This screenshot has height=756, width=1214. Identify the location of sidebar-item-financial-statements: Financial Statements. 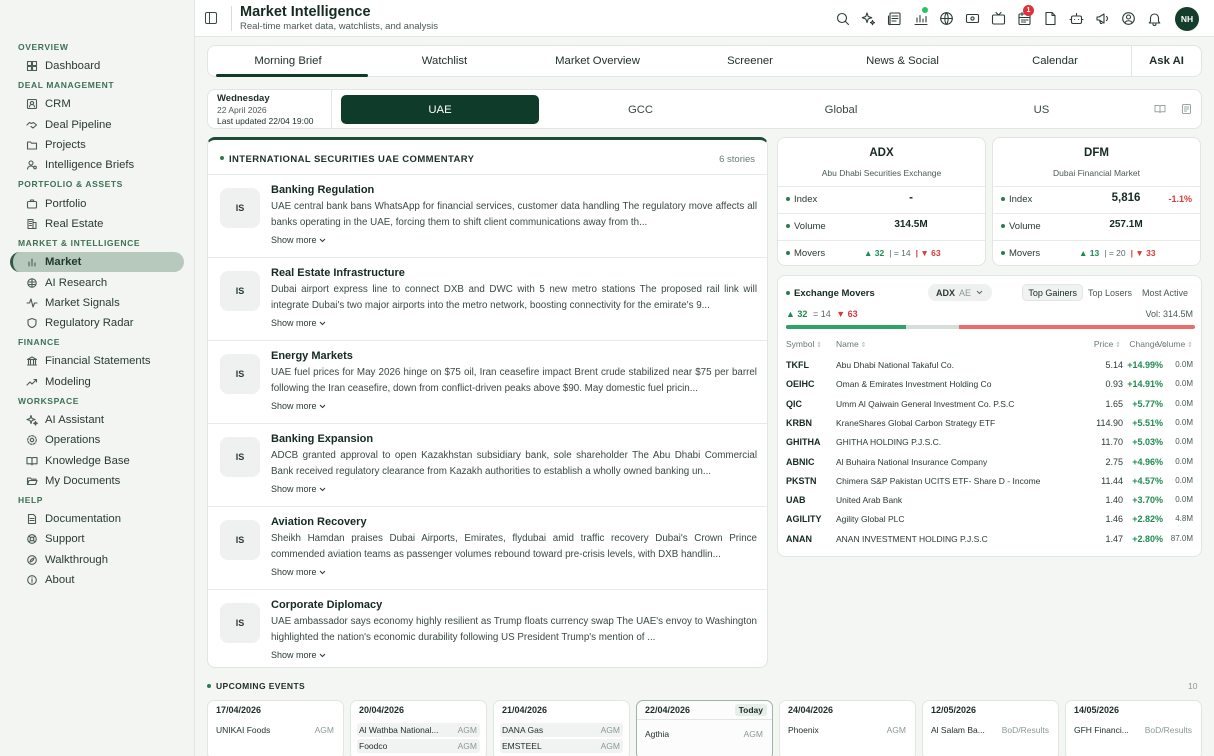
(97, 361).